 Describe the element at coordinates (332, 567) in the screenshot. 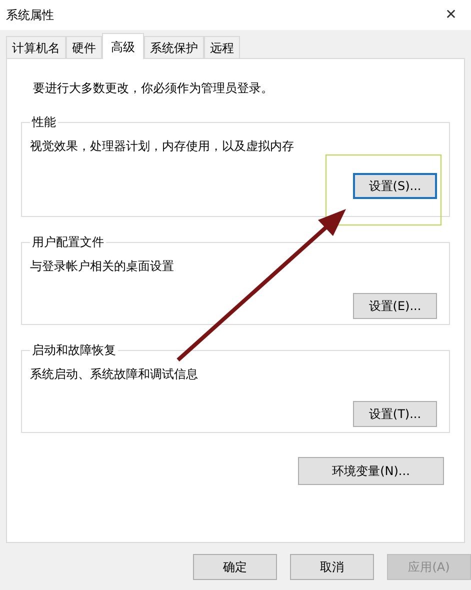

I see `dialog-button: 取消` at that location.